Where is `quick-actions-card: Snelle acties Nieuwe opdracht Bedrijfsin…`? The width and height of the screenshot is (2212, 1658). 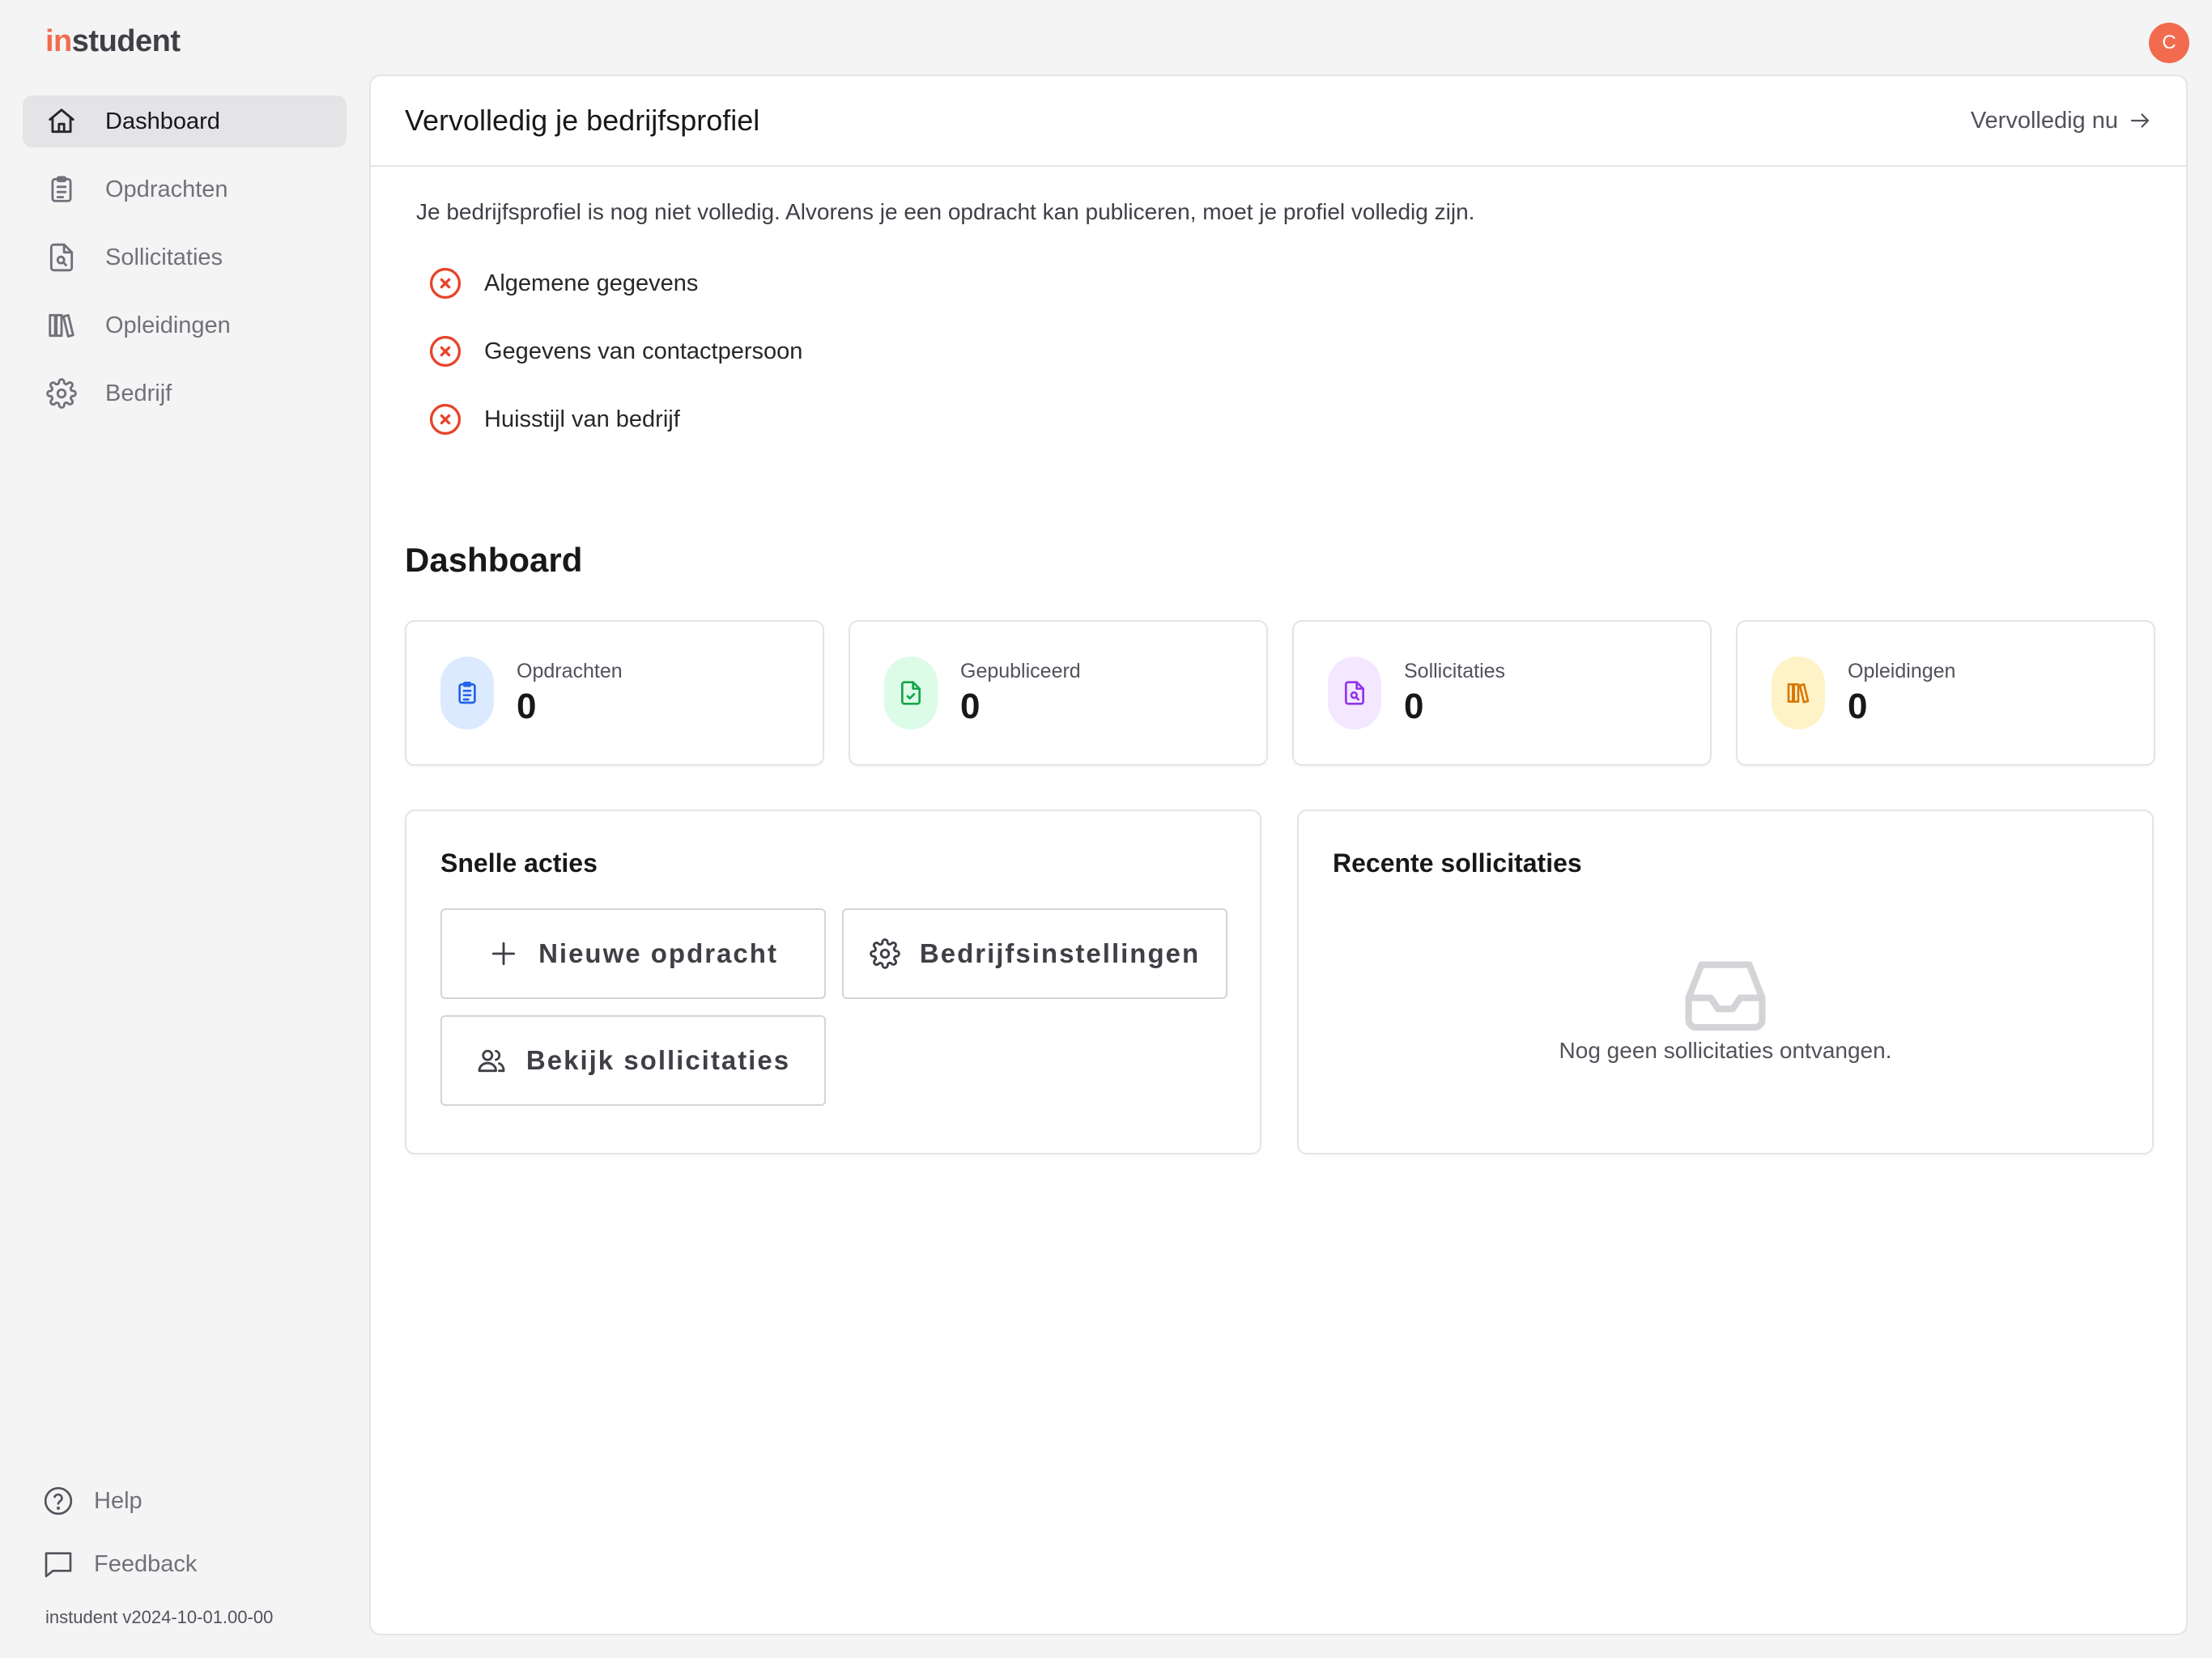 quick-actions-card: Snelle acties Nieuwe opdracht Bedrijfsin… is located at coordinates (833, 982).